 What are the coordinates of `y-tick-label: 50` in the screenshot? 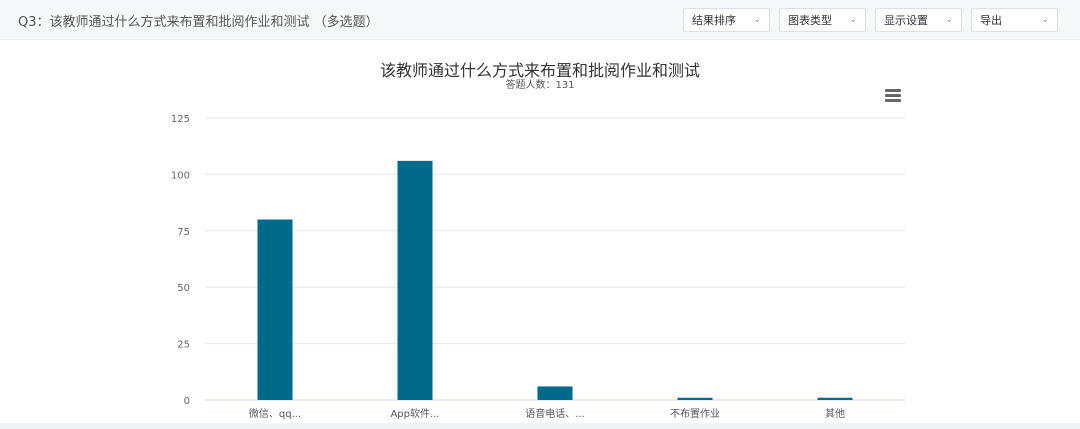 It's located at (183, 288).